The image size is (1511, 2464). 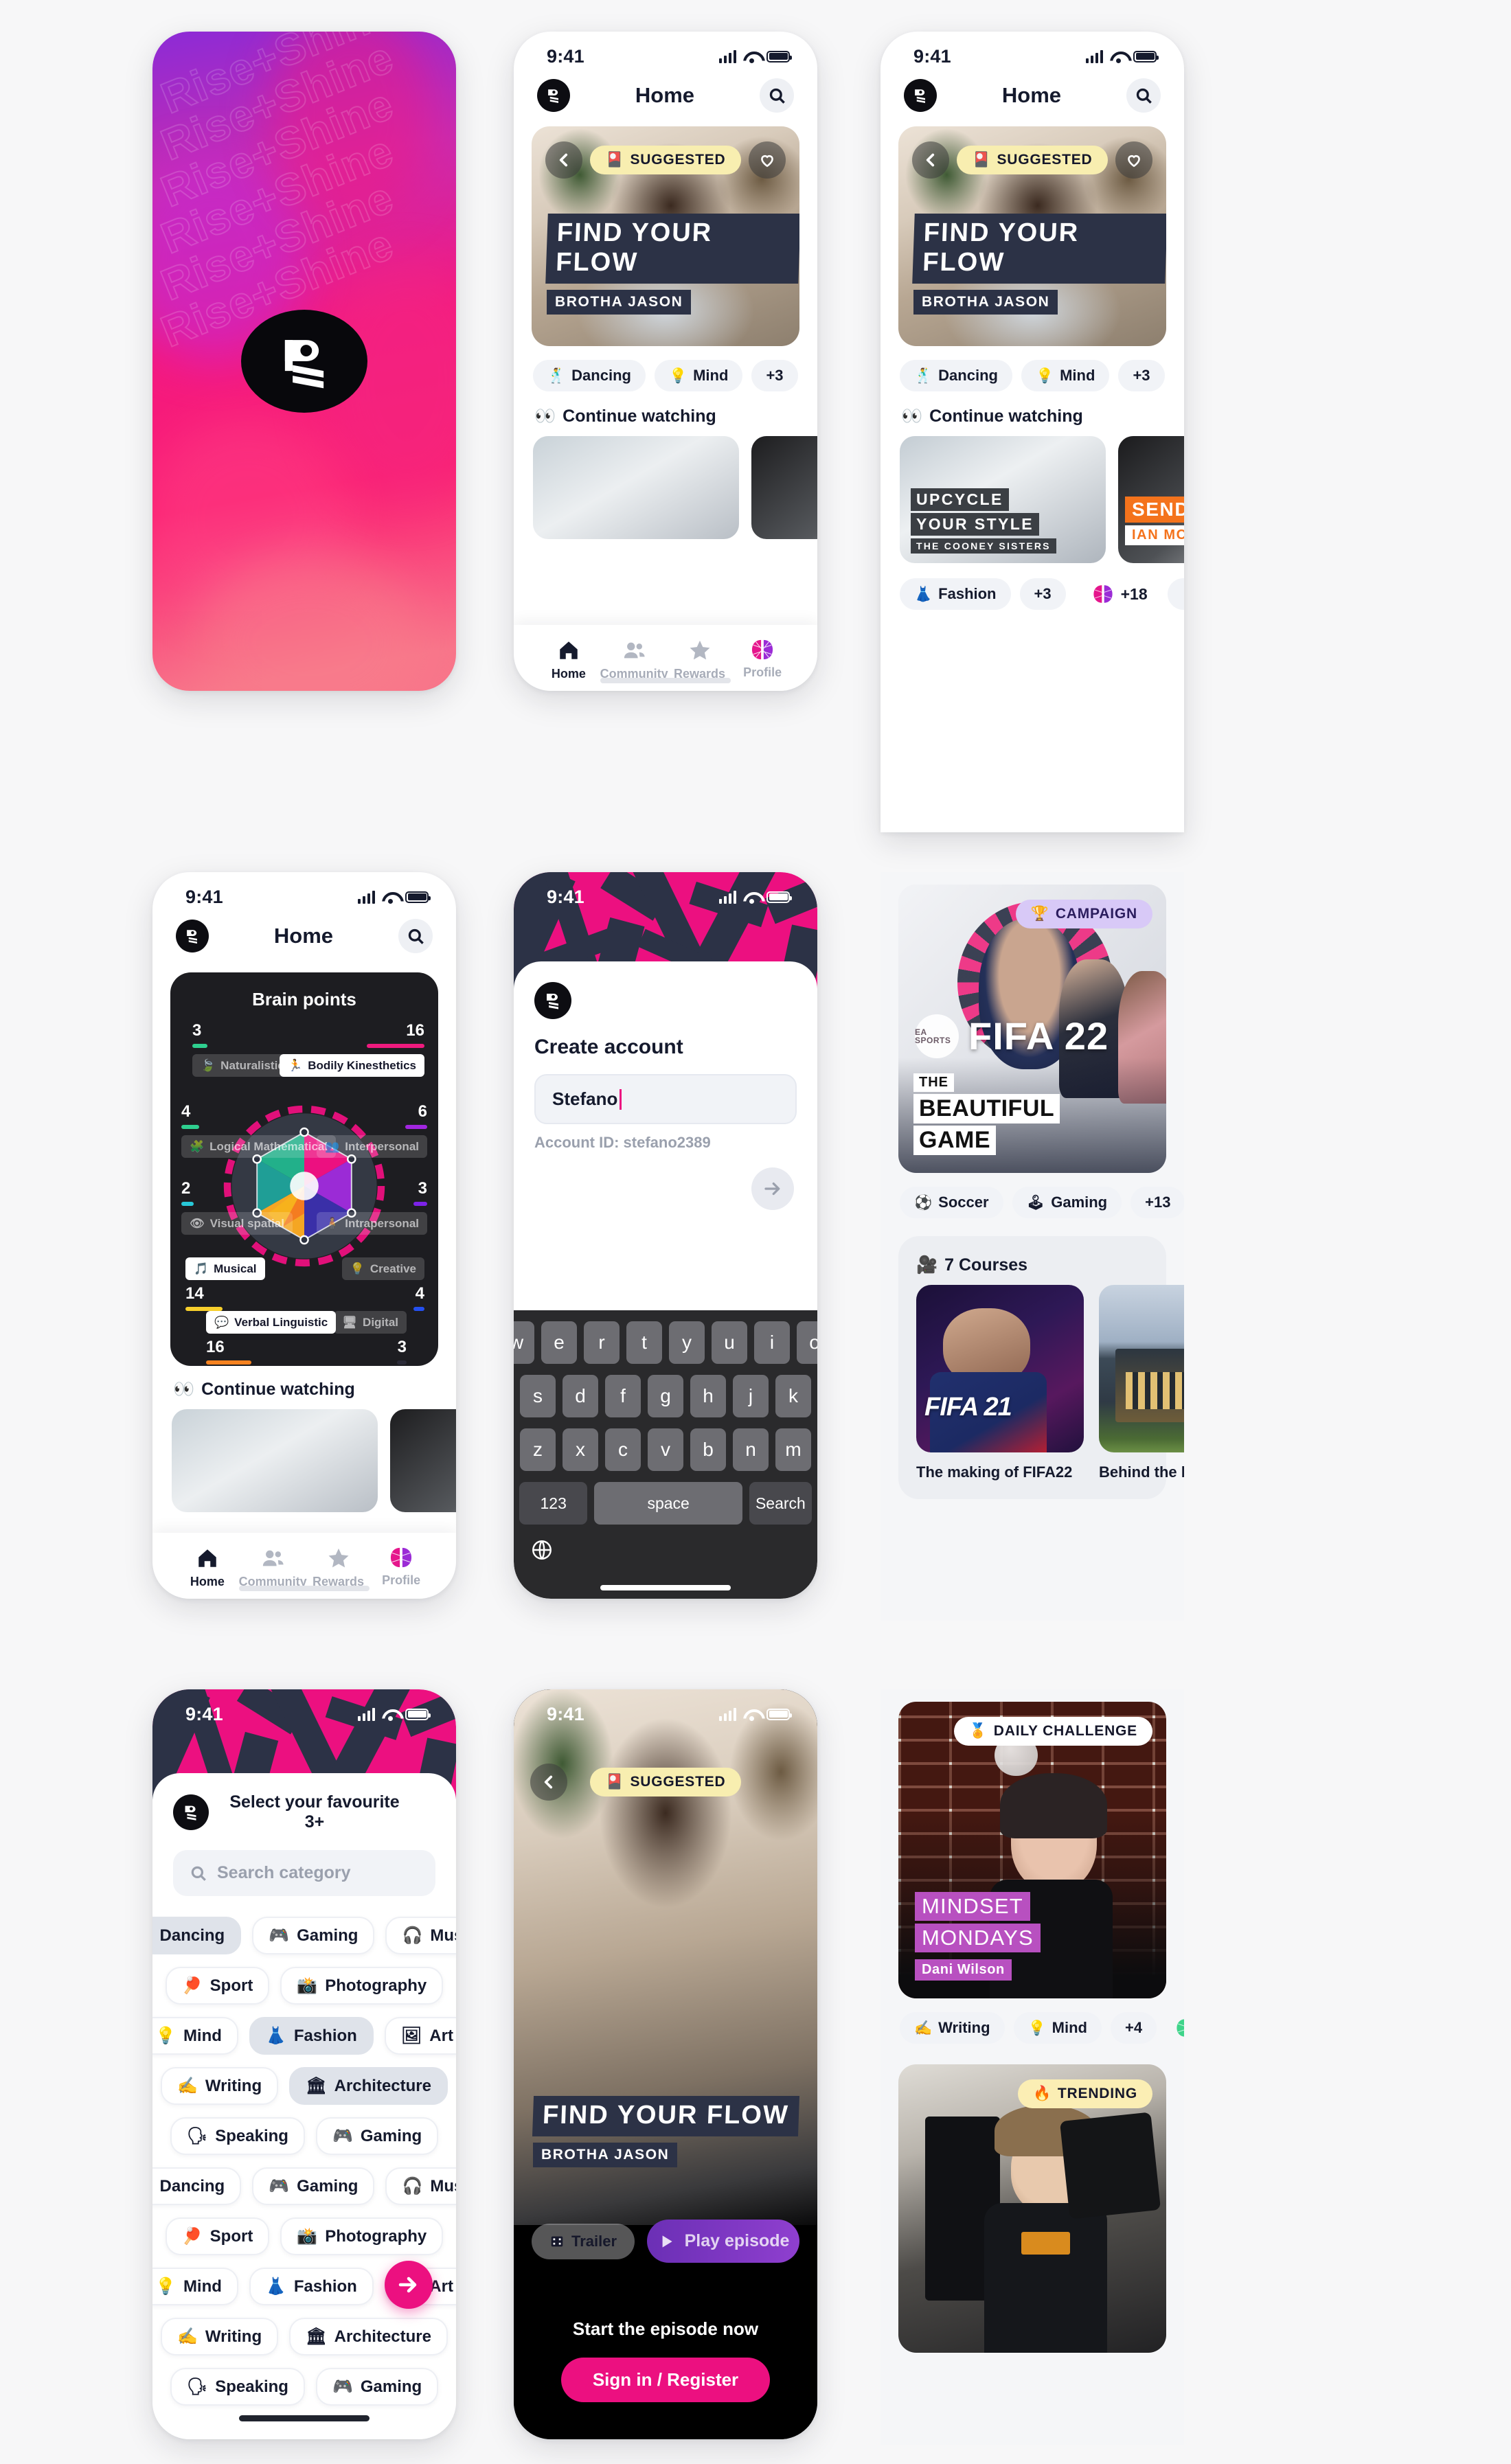 I want to click on key: k, so click(x=793, y=1396).